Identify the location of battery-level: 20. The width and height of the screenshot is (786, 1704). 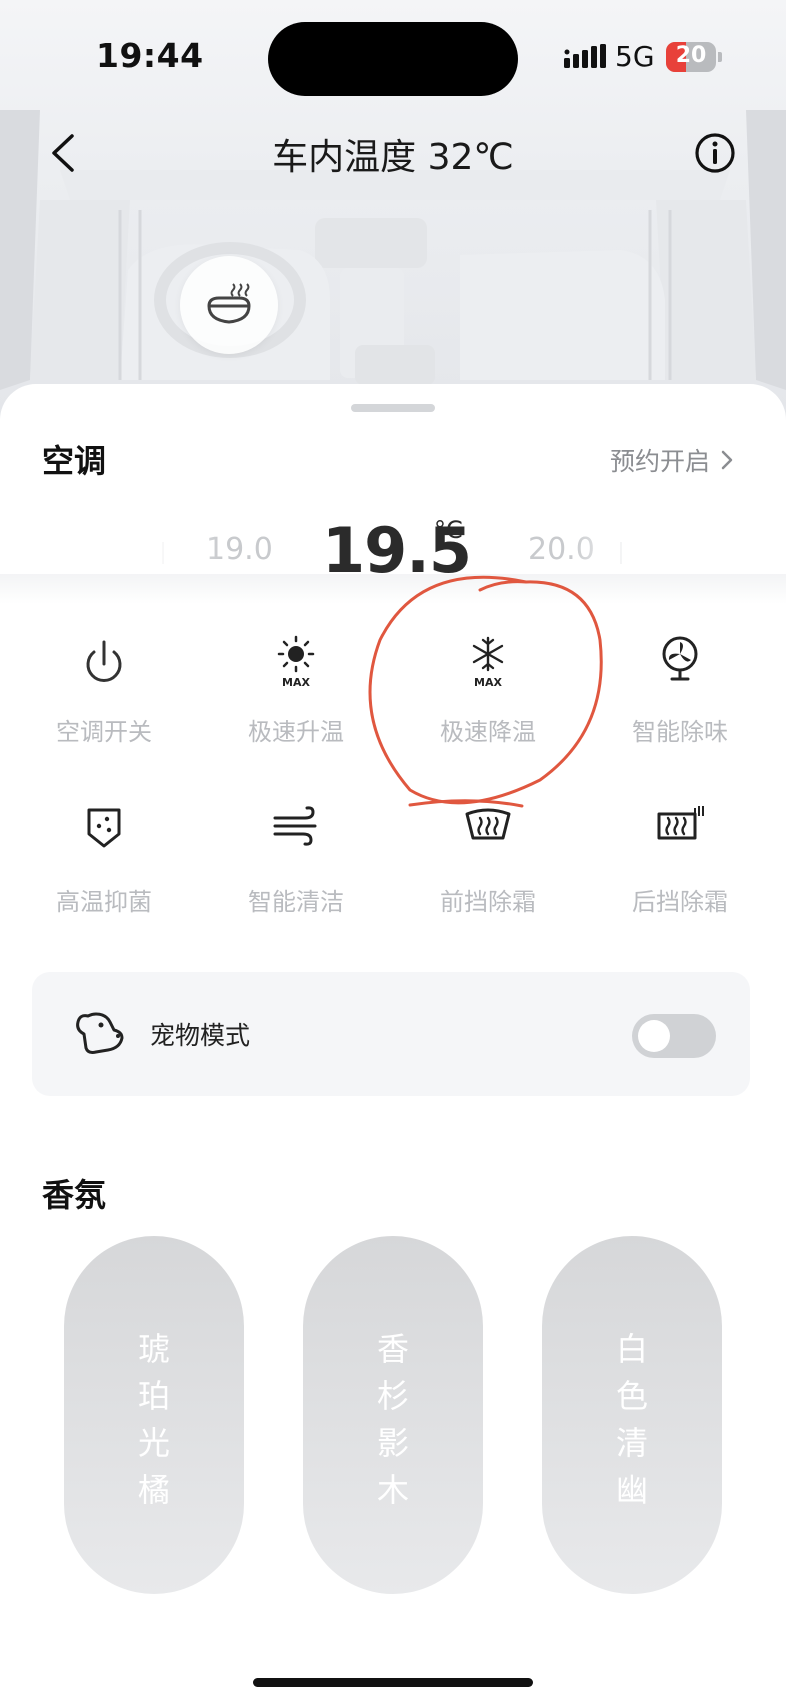
(691, 55).